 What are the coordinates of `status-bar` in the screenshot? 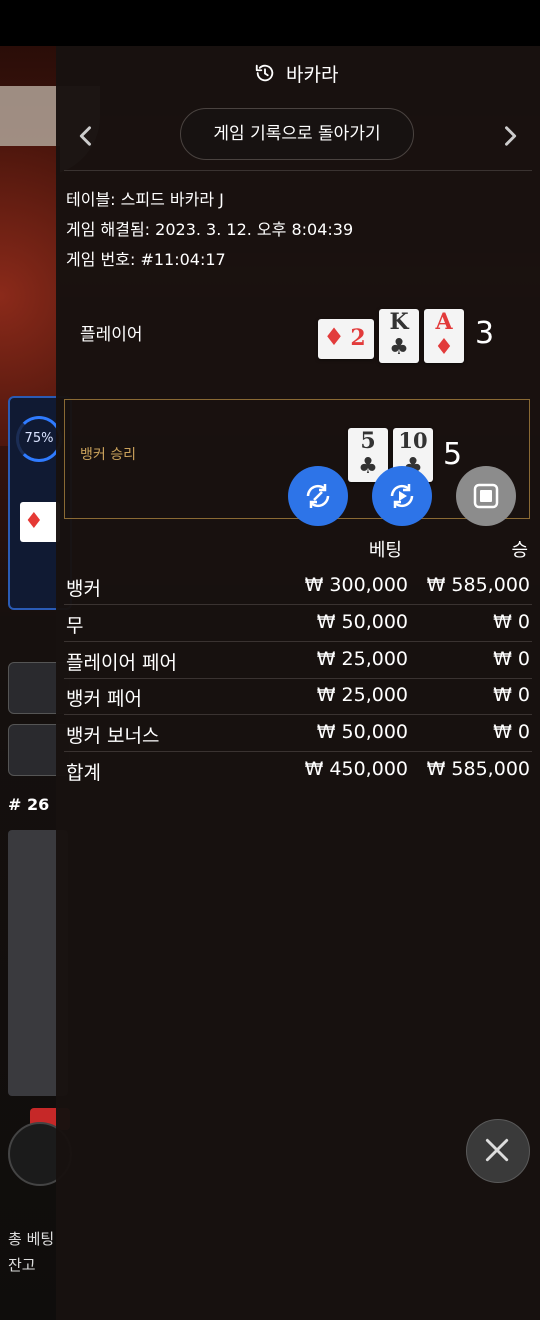 It's located at (270, 23).